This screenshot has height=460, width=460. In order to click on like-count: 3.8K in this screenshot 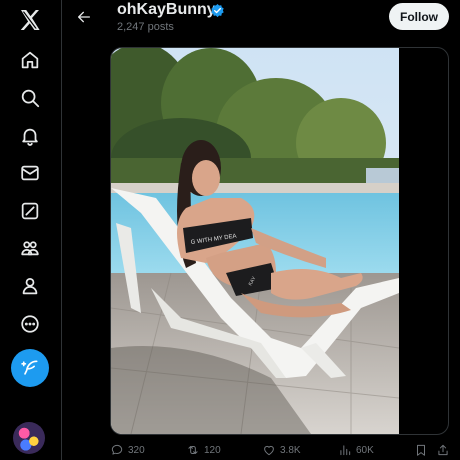, I will do `click(290, 450)`.